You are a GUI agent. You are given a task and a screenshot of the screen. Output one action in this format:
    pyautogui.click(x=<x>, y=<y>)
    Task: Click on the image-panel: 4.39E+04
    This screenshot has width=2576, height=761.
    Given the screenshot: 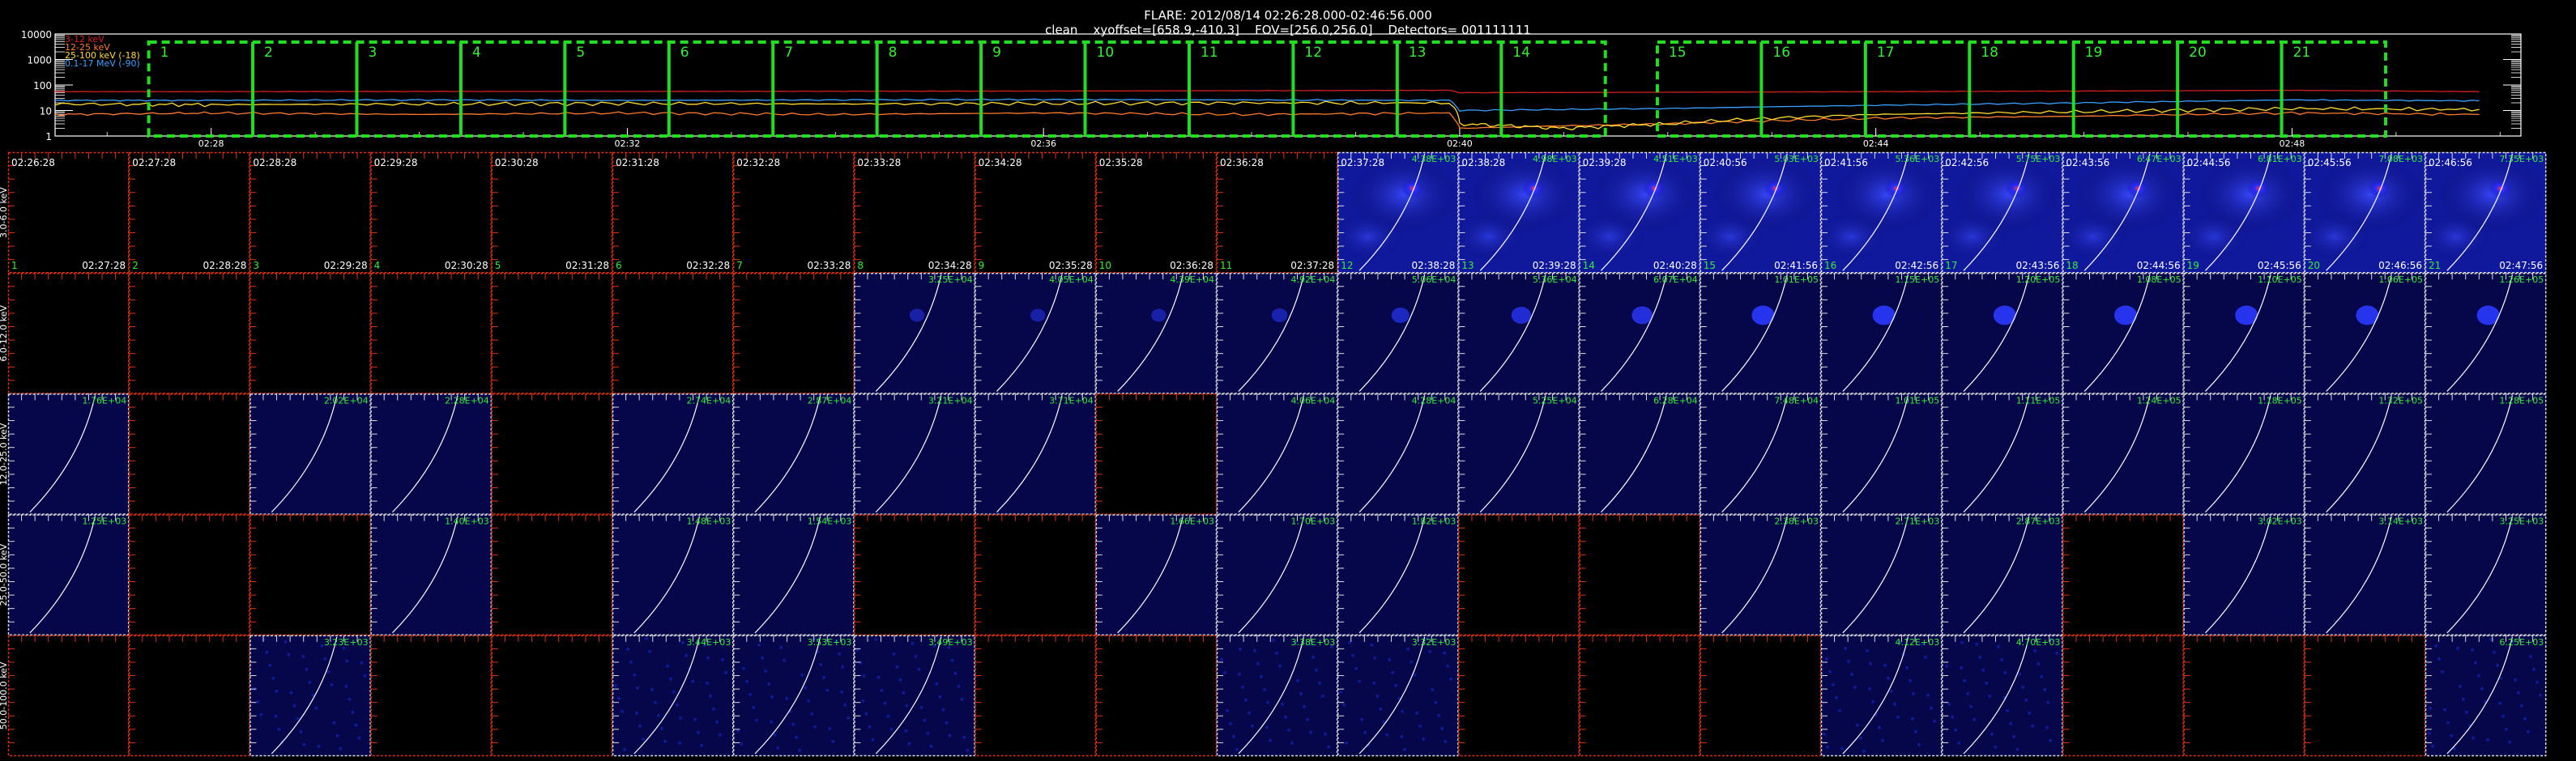 What is the action you would take?
    pyautogui.click(x=1157, y=333)
    